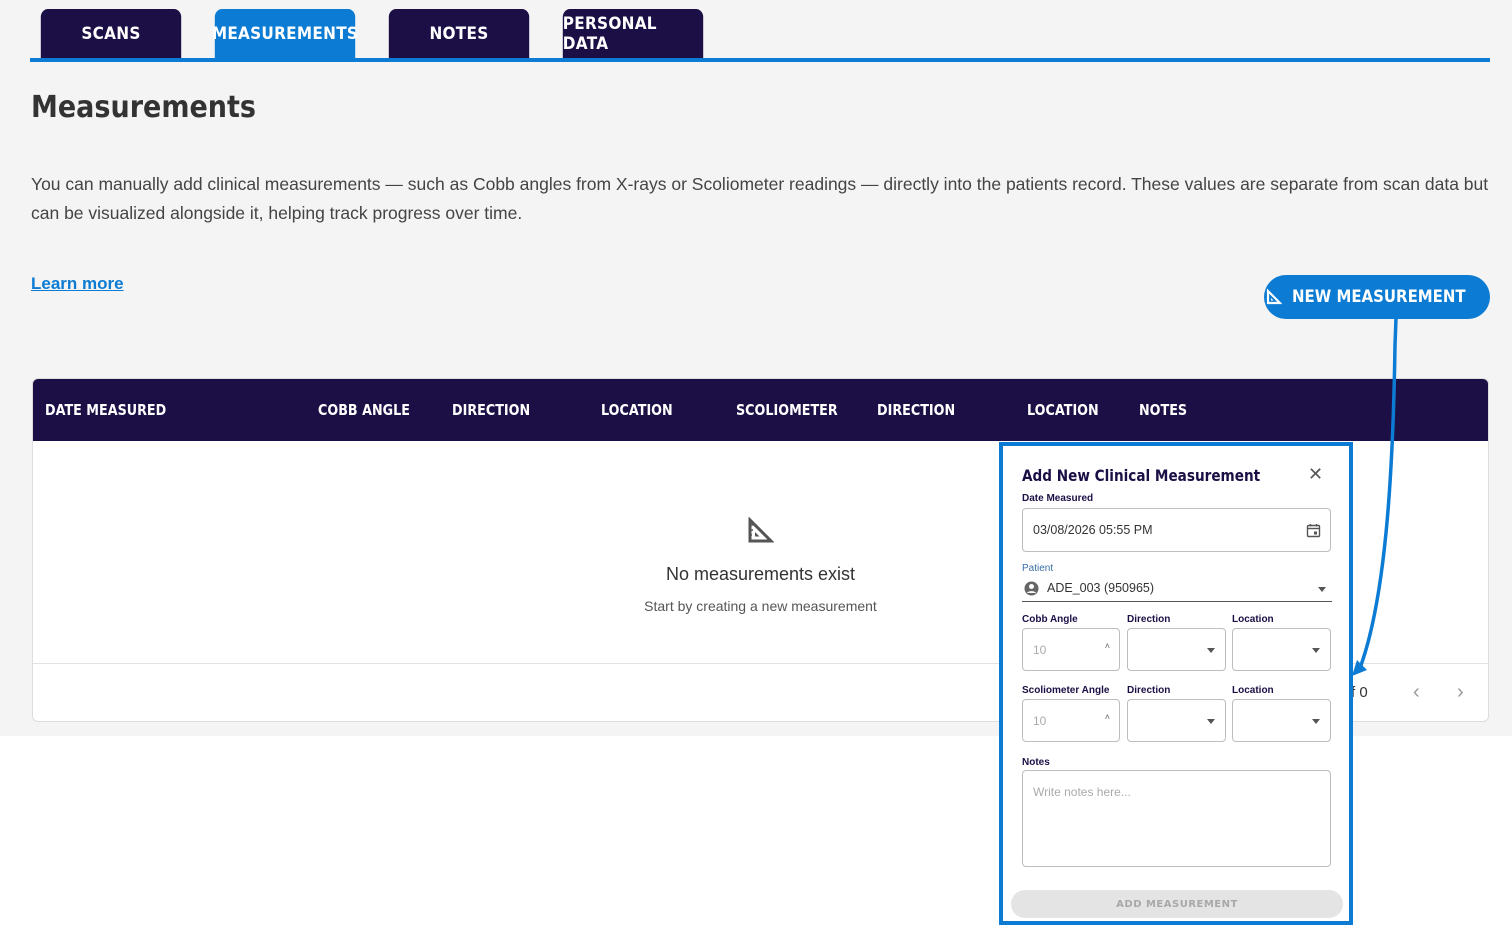 Image resolution: width=1512 pixels, height=927 pixels. Describe the element at coordinates (633, 34) in the screenshot. I see `tab-personal-data: PERSONAL DATA` at that location.